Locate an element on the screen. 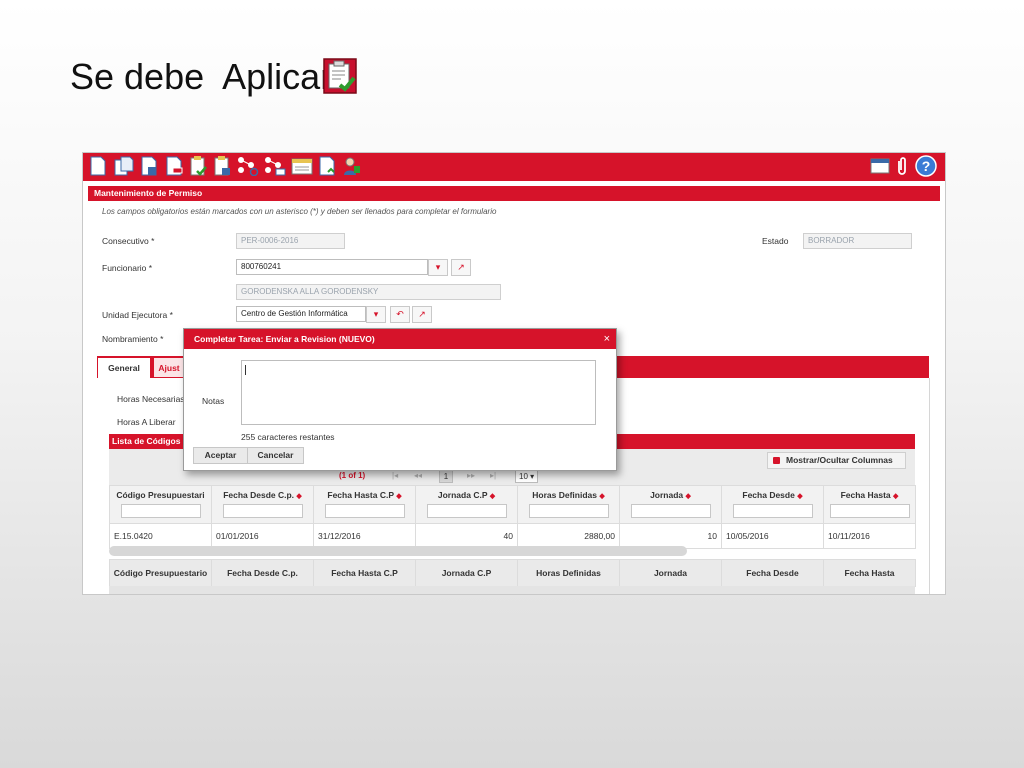 This screenshot has height=768, width=1024. toggle-columns-label: Mostrar/Ocultar Columnas is located at coordinates (839, 460).